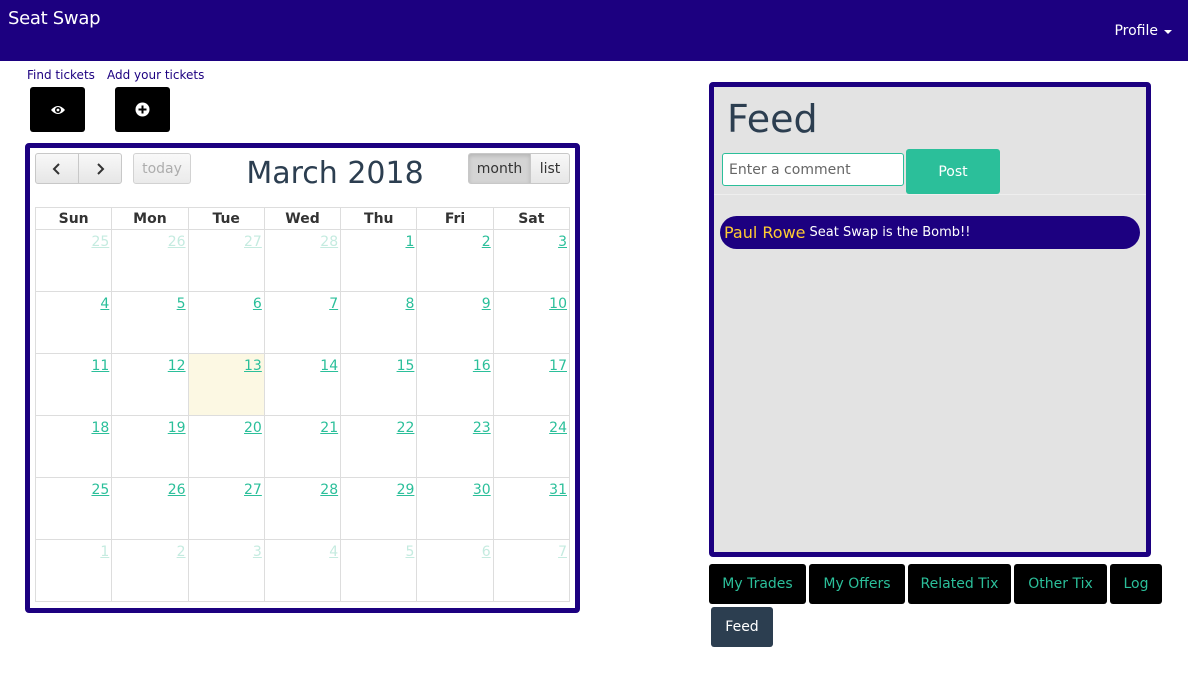 The height and width of the screenshot is (683, 1188). I want to click on calendar-day-cell: 22, so click(379, 446).